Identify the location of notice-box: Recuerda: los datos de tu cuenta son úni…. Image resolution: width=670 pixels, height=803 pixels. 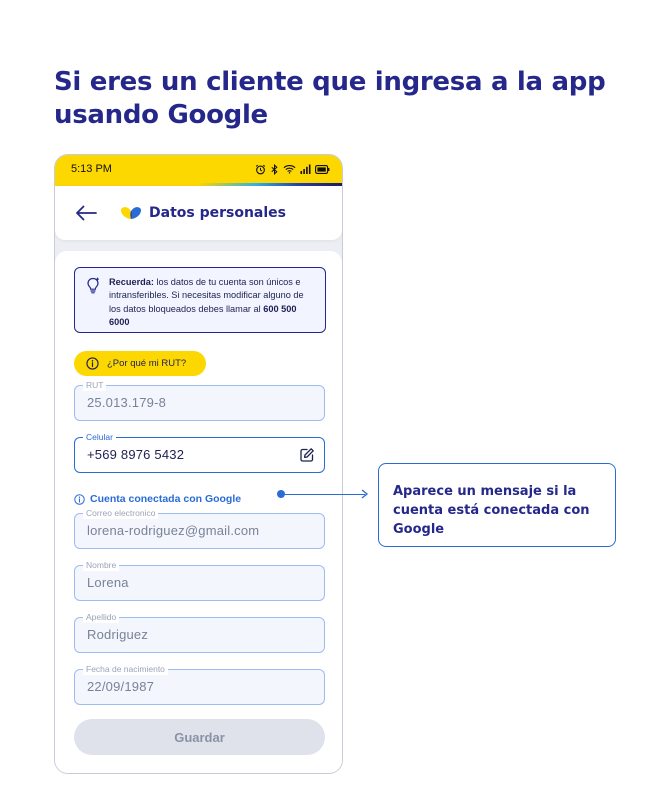
(200, 300).